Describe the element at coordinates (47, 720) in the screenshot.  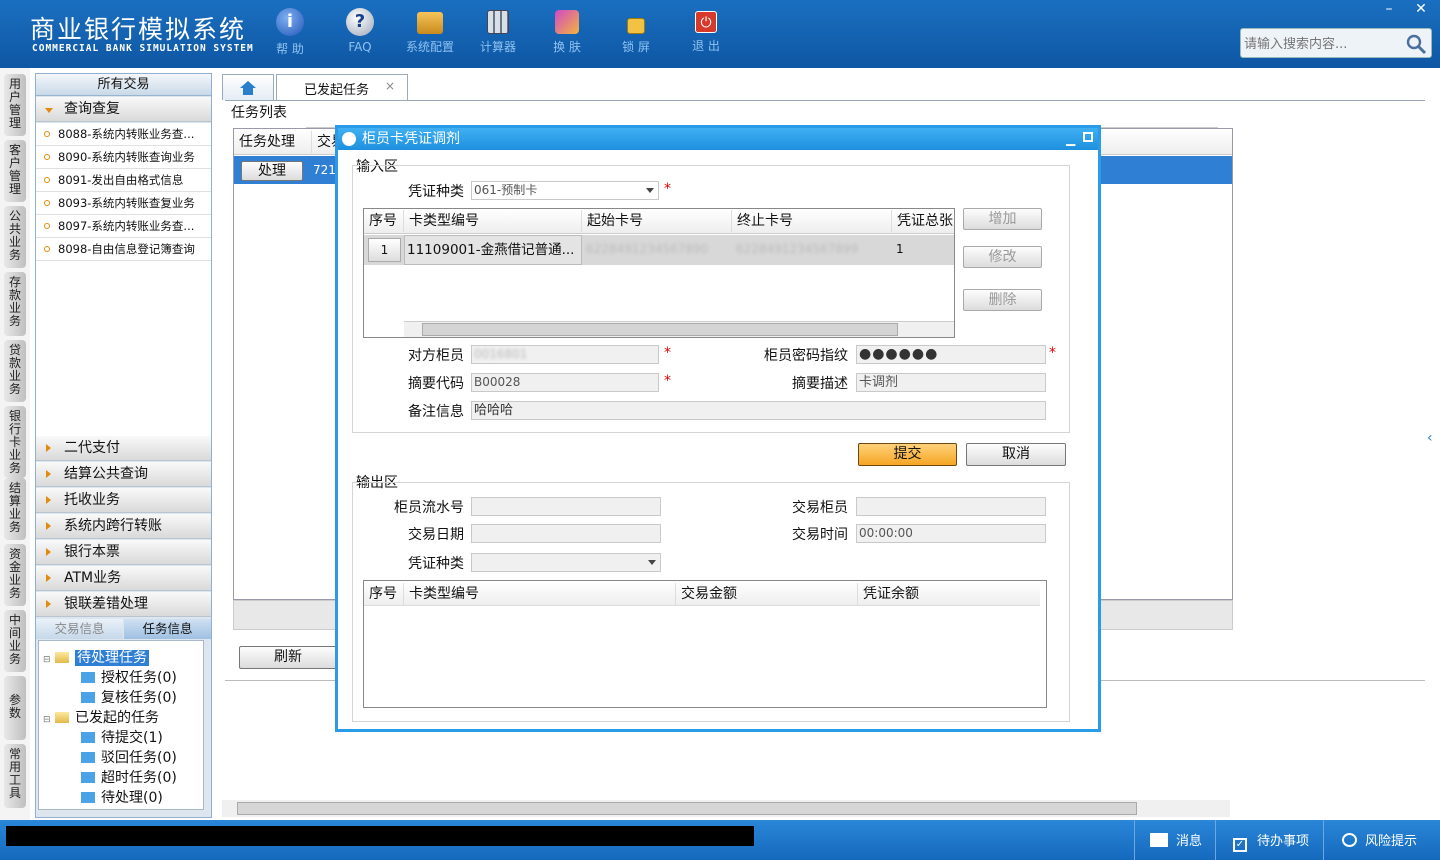
I see `collapse-icon: ⊟` at that location.